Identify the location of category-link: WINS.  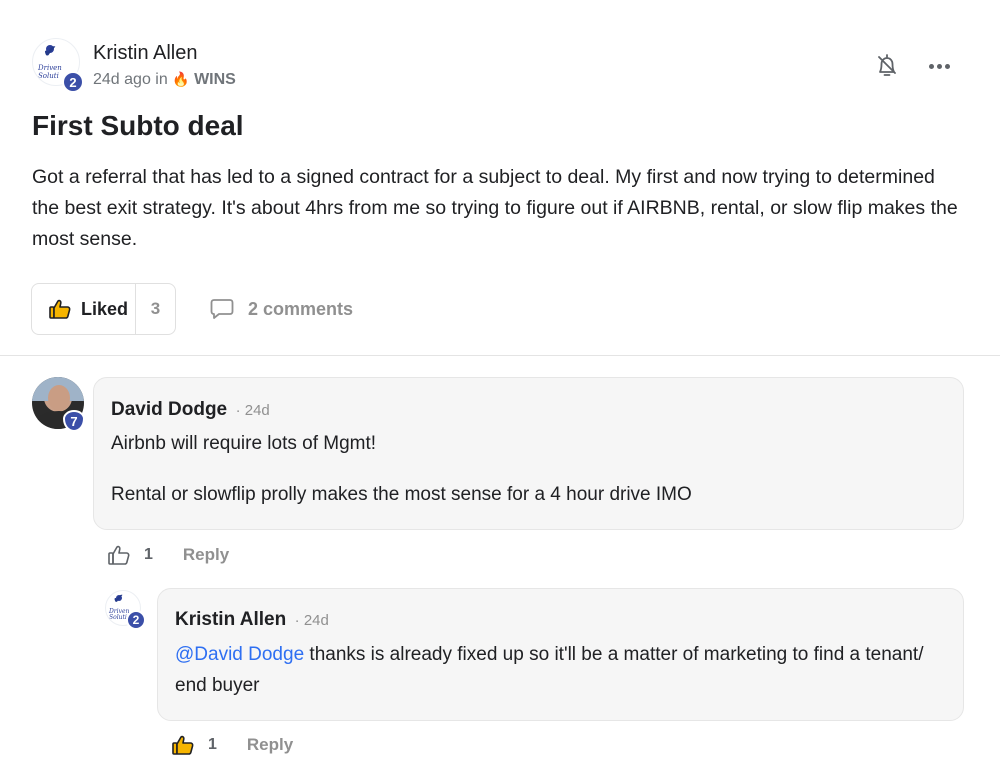
(215, 79).